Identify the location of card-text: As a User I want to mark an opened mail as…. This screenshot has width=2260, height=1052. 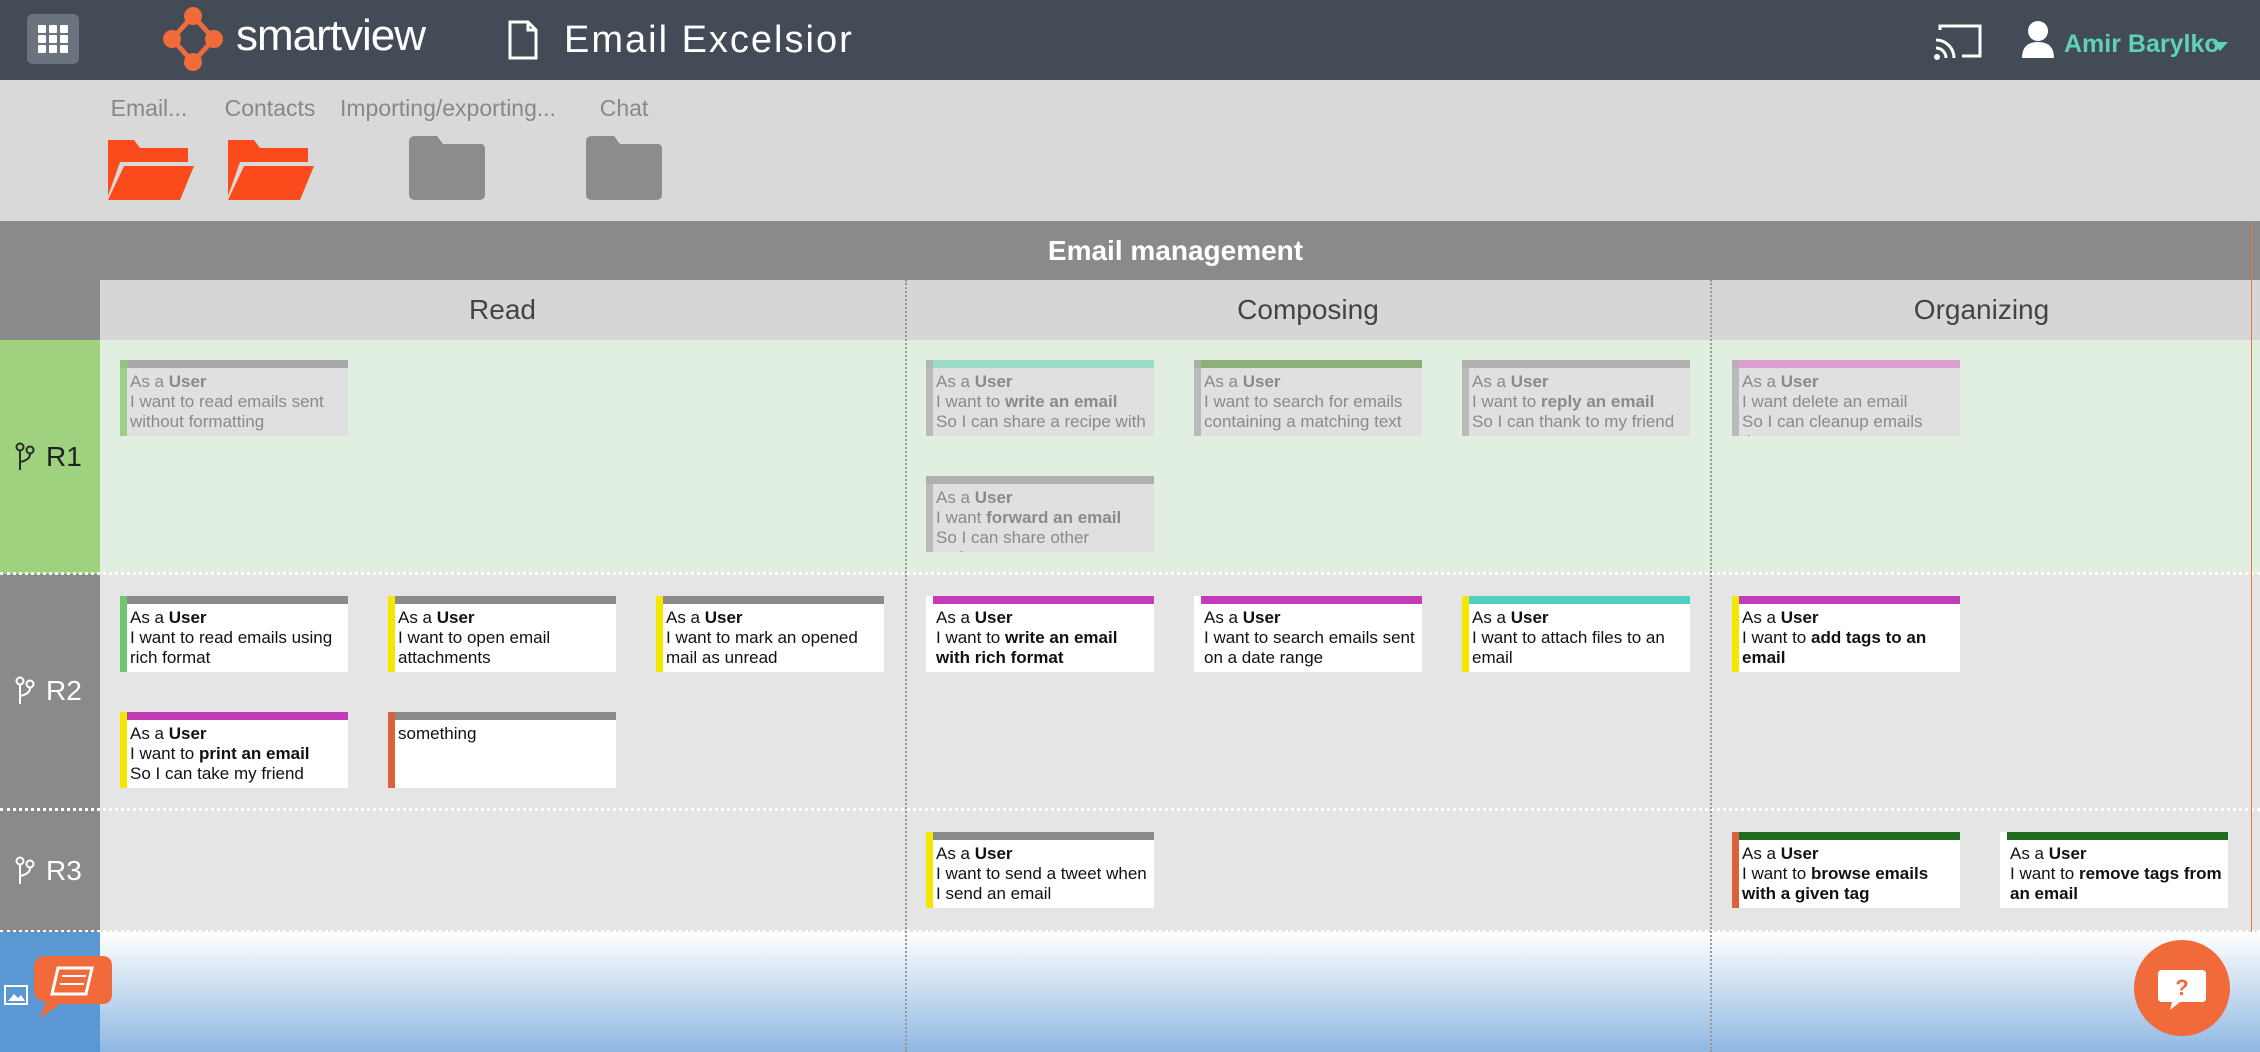
(772, 638).